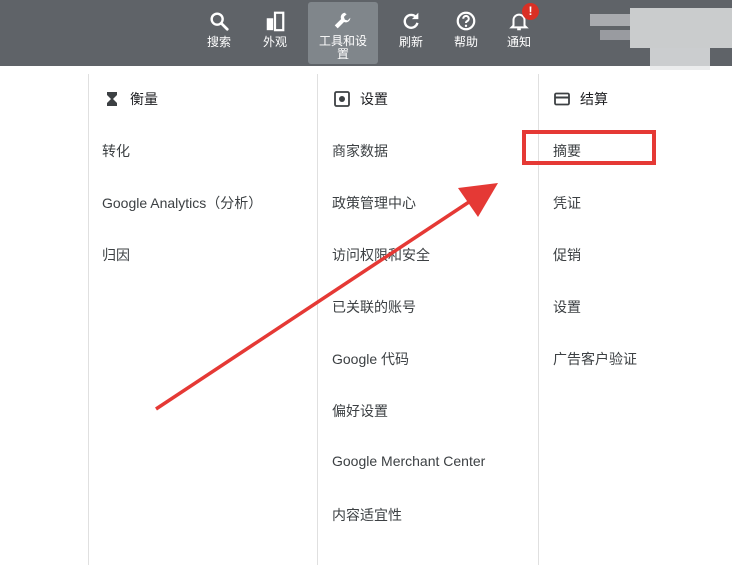 This screenshot has height=565, width=732. What do you see at coordinates (466, 21) in the screenshot?
I see `help-icon` at bounding box center [466, 21].